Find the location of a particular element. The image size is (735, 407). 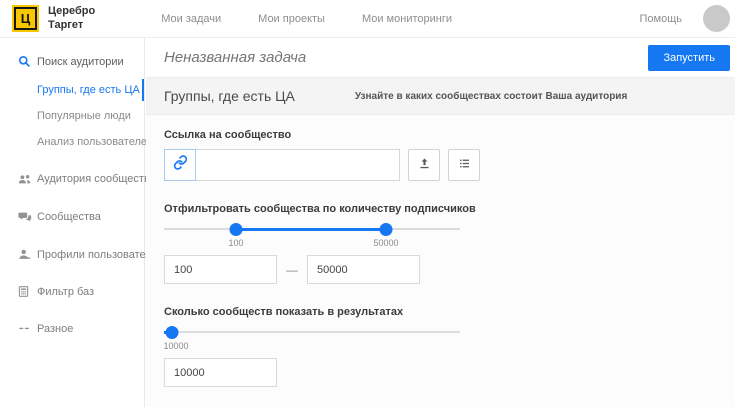

list-select-button is located at coordinates (464, 165).